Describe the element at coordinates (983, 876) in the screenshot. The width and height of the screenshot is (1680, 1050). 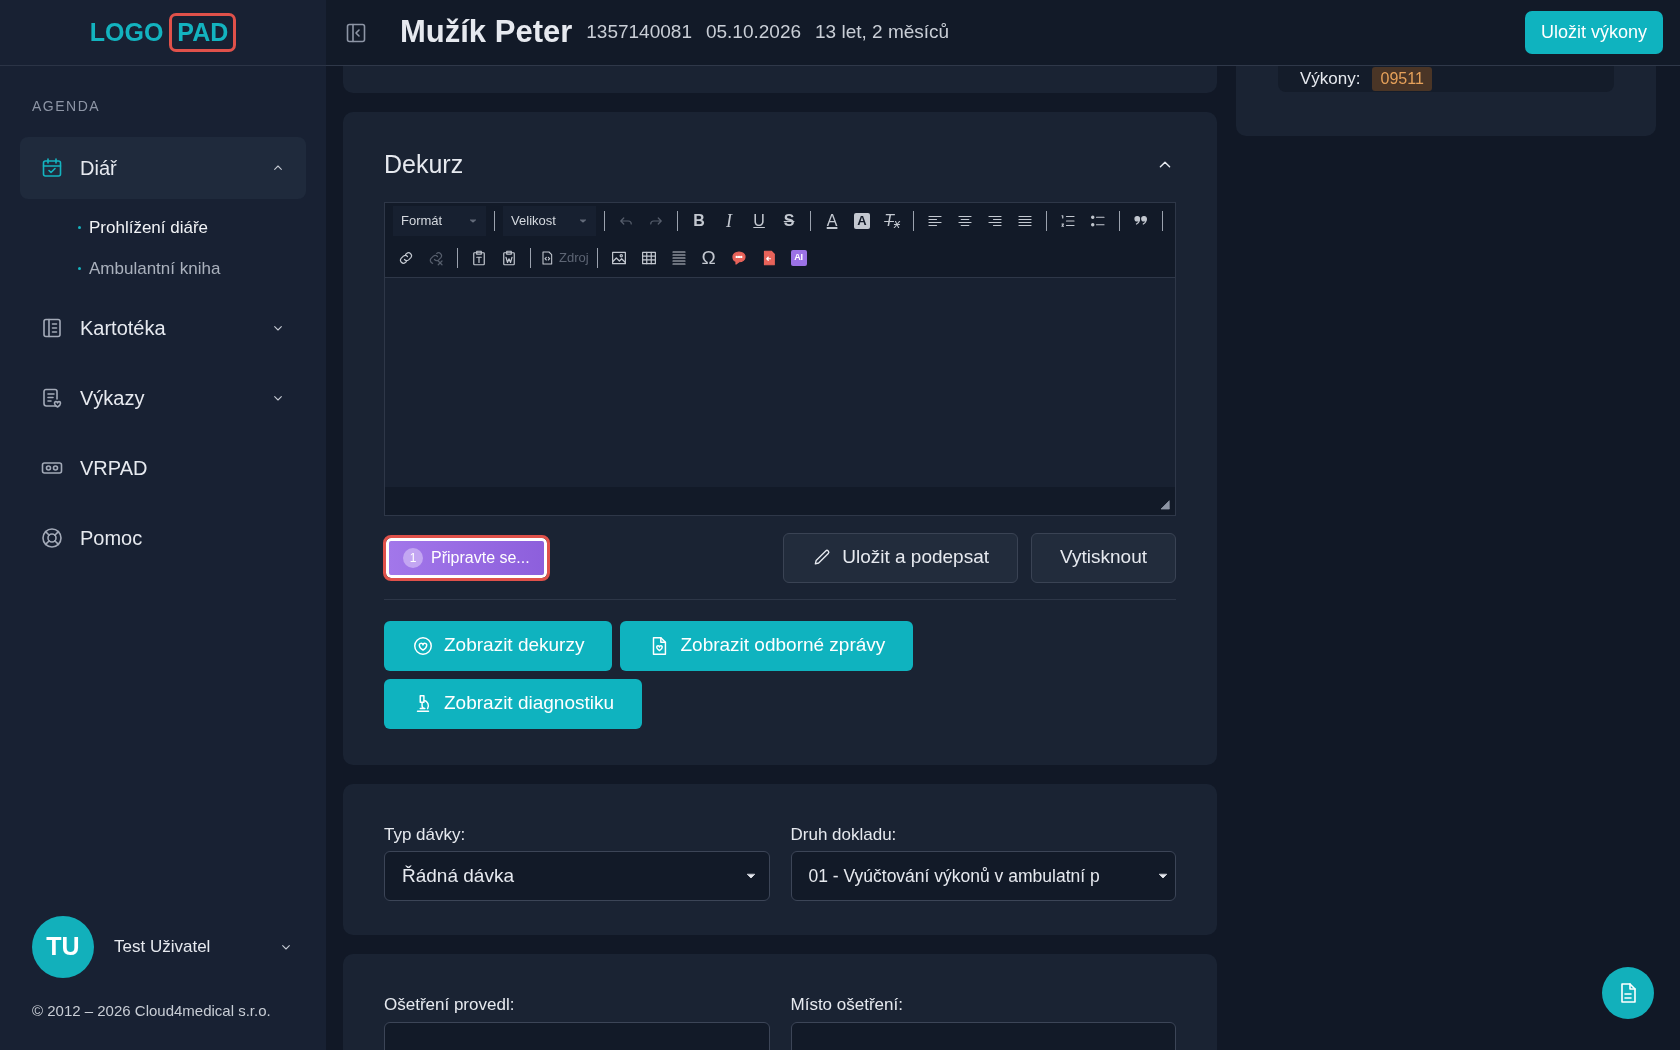
I see `select-field: 01 - Vyúčtování výkonů v ambulatní p` at that location.